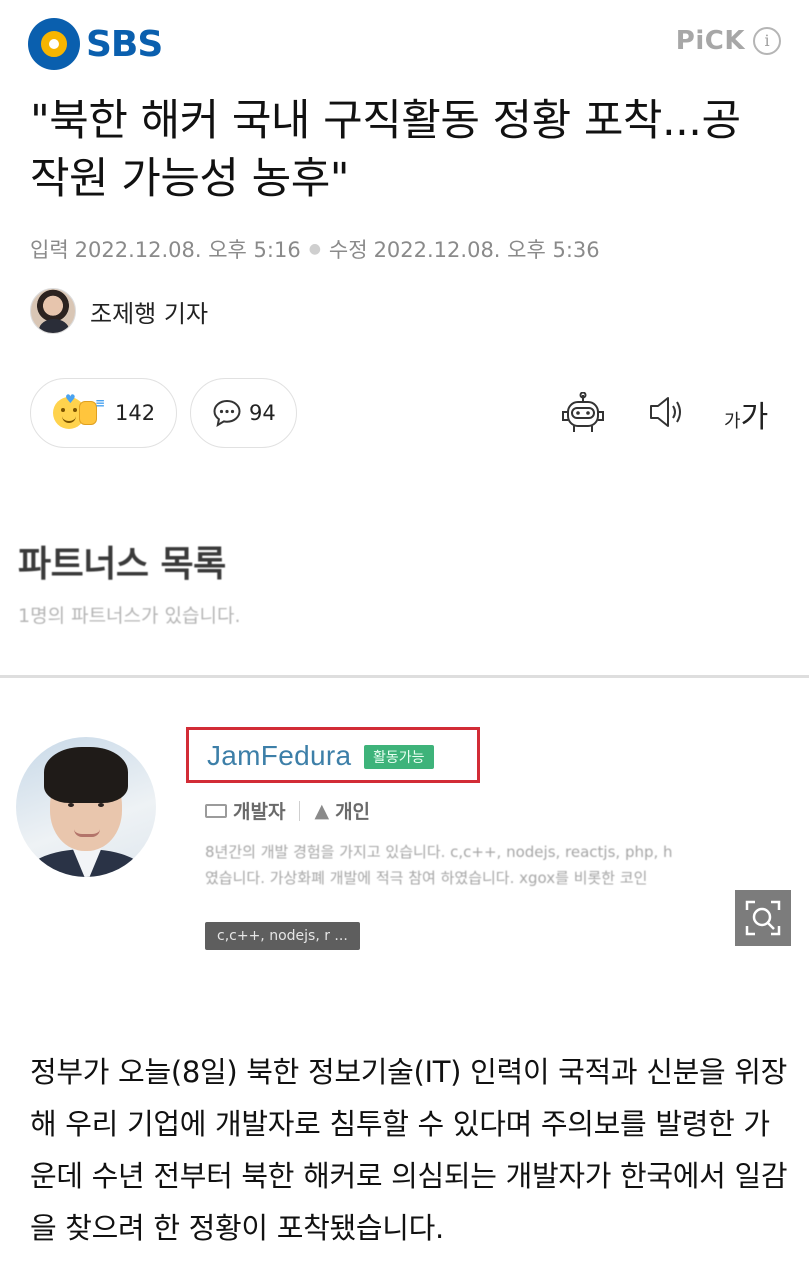 This screenshot has width=809, height=1277. I want to click on zoom-button, so click(763, 918).